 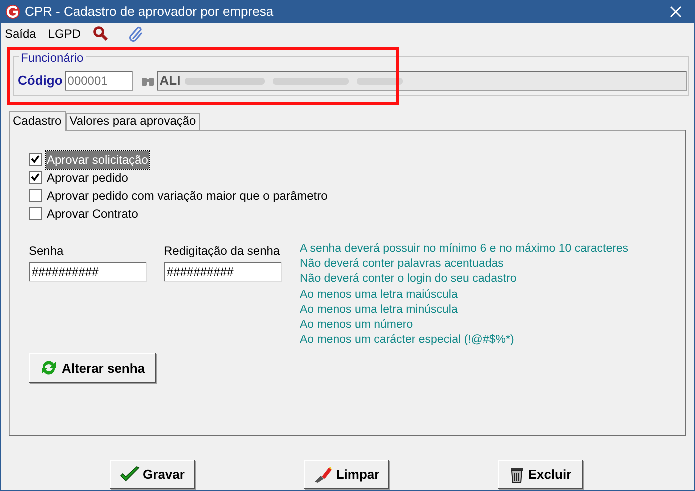 I want to click on password-rule: Ao menos um carácter especial (!@#$%*), so click(x=408, y=340).